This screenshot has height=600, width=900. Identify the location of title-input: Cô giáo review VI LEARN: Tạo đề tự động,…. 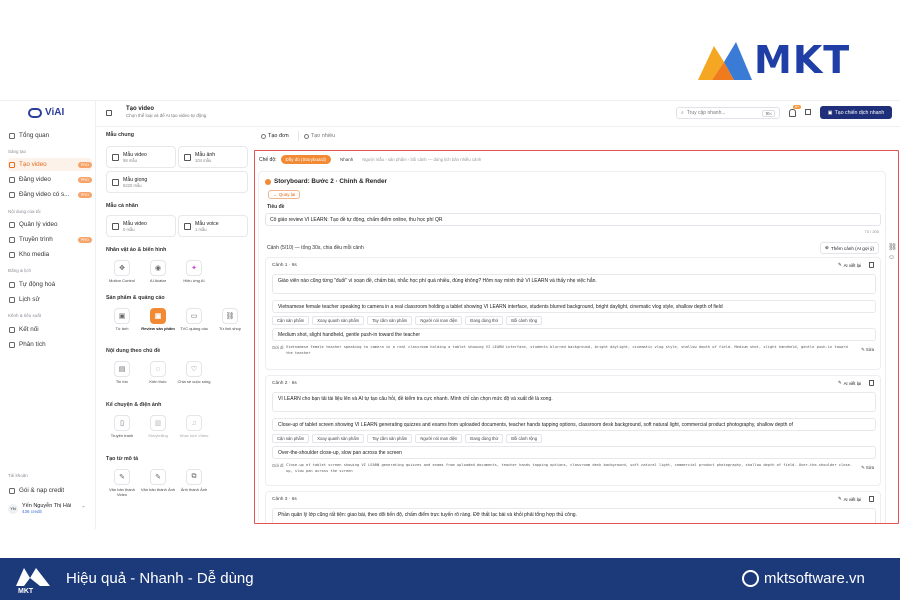
(573, 219).